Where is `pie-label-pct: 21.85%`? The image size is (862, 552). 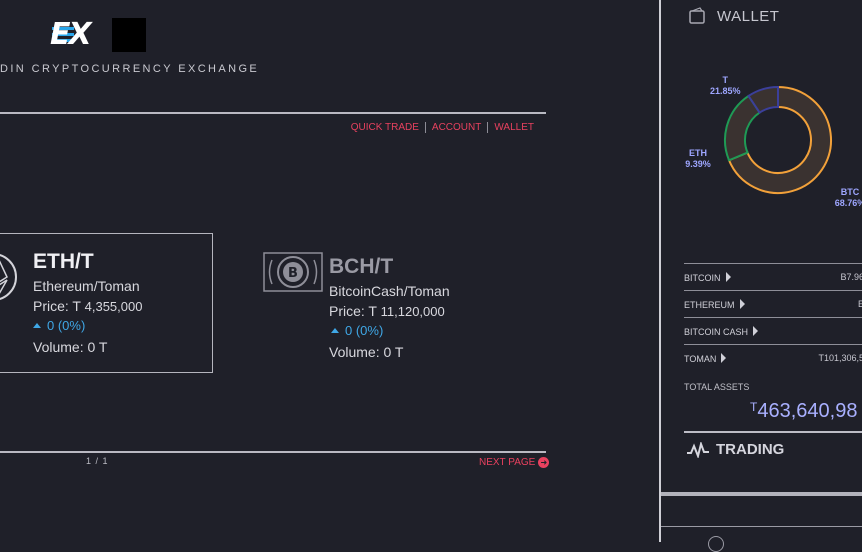
pie-label-pct: 21.85% is located at coordinates (725, 91).